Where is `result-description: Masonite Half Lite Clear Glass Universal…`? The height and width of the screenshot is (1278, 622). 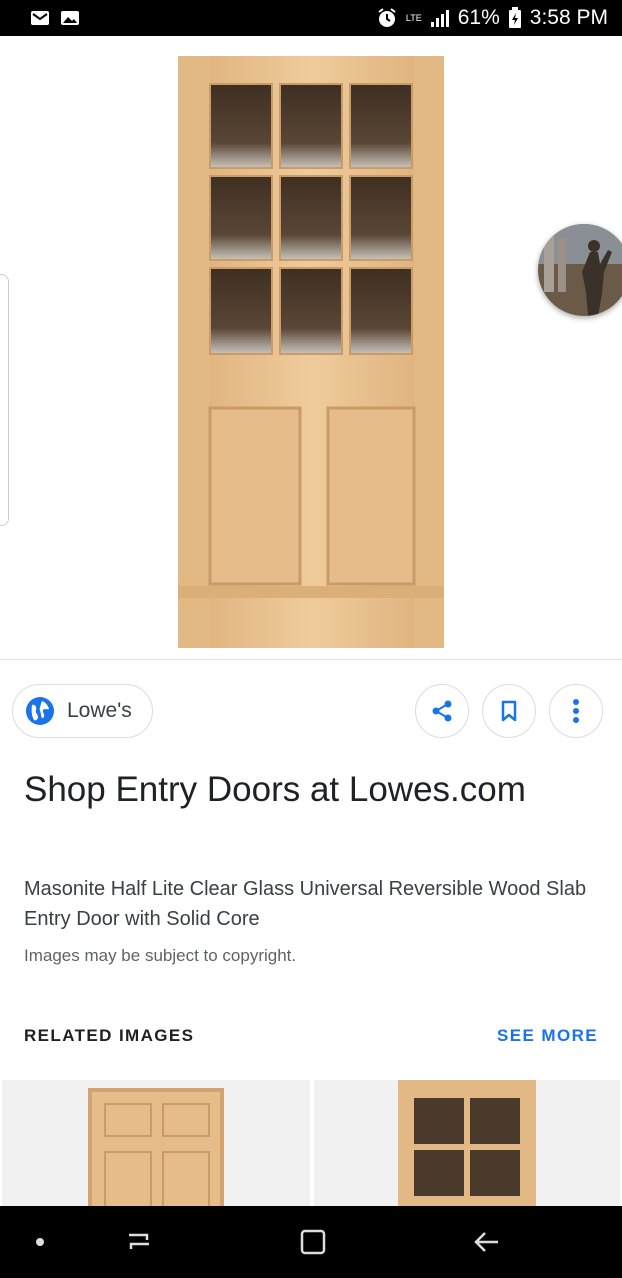
result-description: Masonite Half Lite Clear Glass Universal… is located at coordinates (305, 904).